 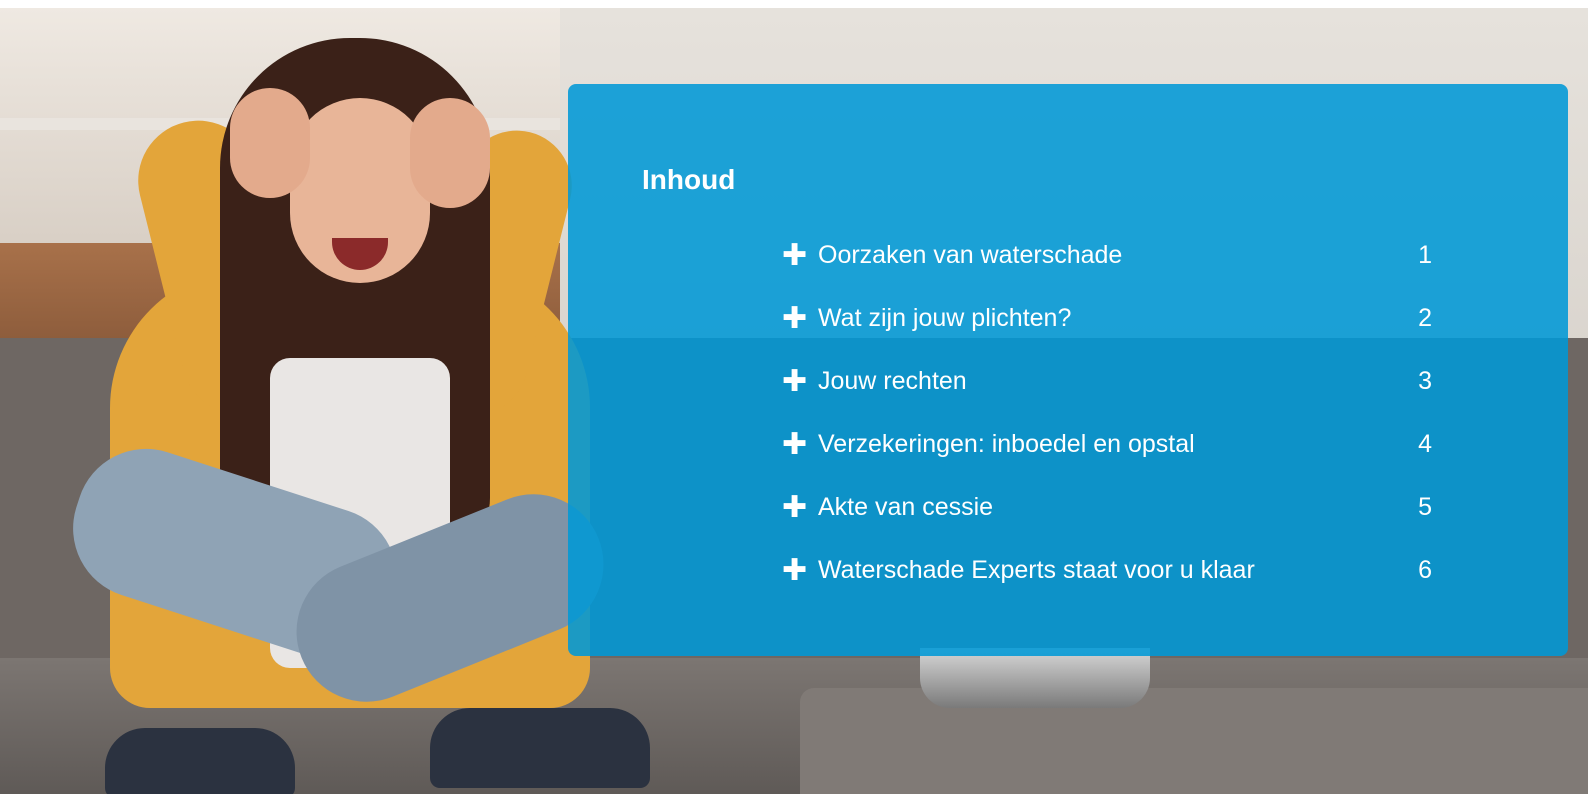 What do you see at coordinates (1035, 678) in the screenshot?
I see `cooking-pot` at bounding box center [1035, 678].